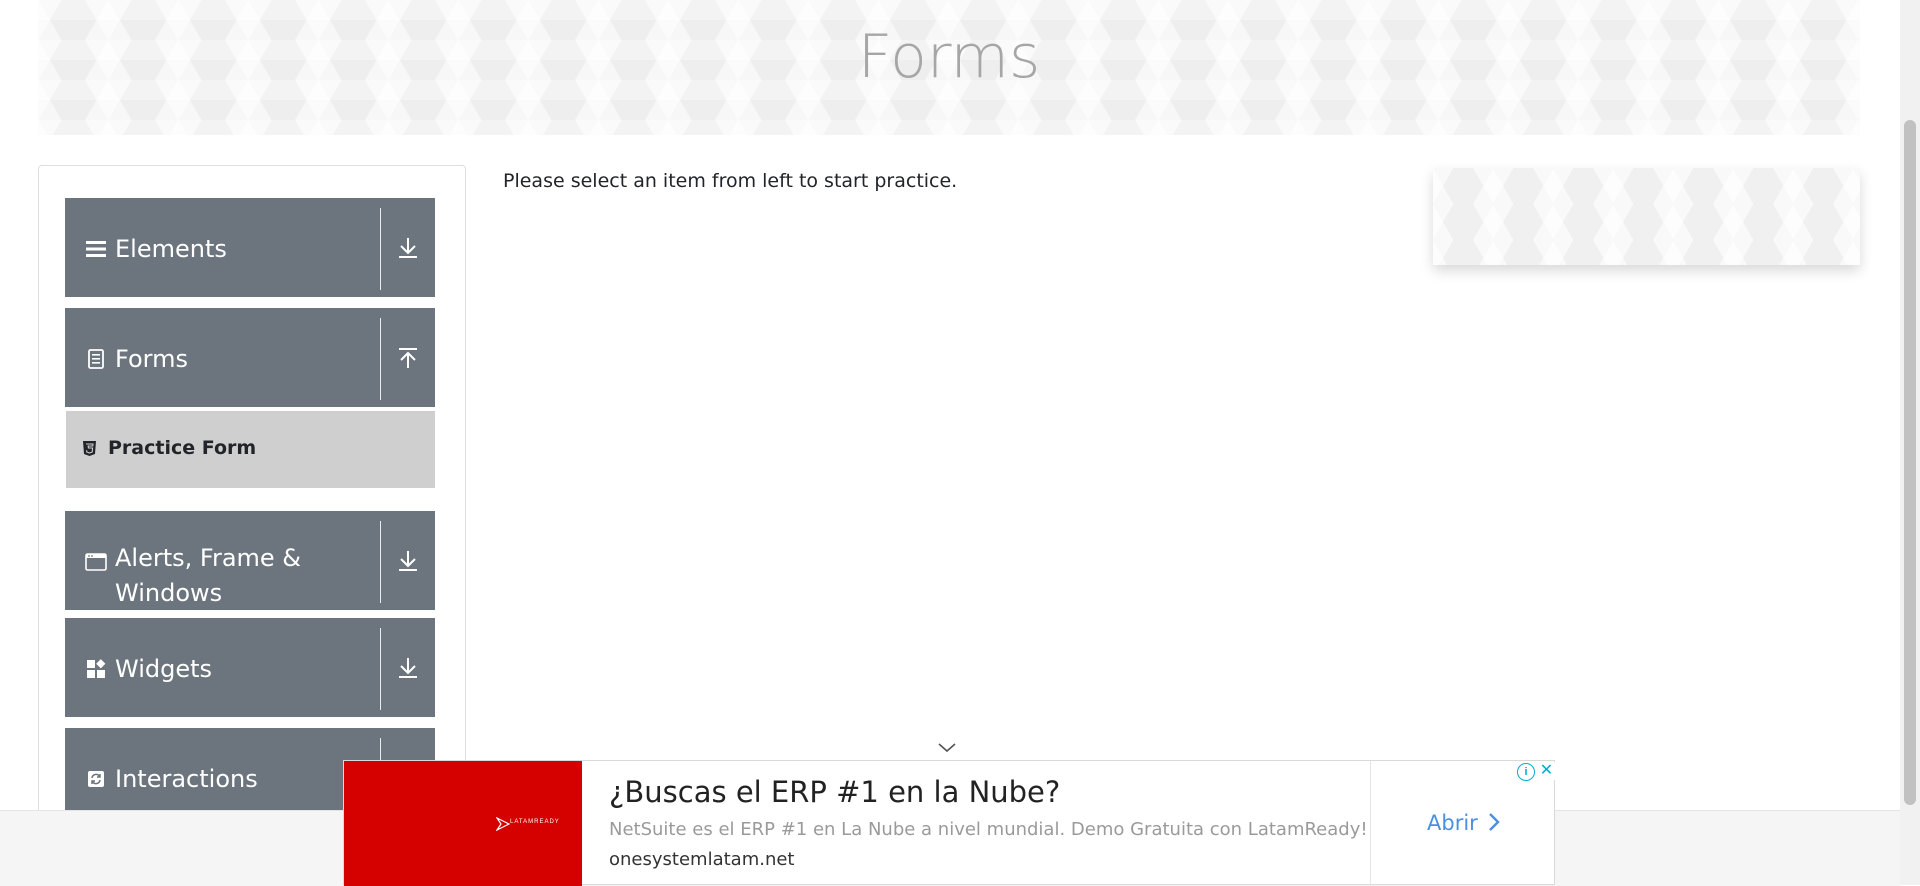 The height and width of the screenshot is (886, 1920). Describe the element at coordinates (171, 249) in the screenshot. I see `sidebar-group-label: Elements` at that location.